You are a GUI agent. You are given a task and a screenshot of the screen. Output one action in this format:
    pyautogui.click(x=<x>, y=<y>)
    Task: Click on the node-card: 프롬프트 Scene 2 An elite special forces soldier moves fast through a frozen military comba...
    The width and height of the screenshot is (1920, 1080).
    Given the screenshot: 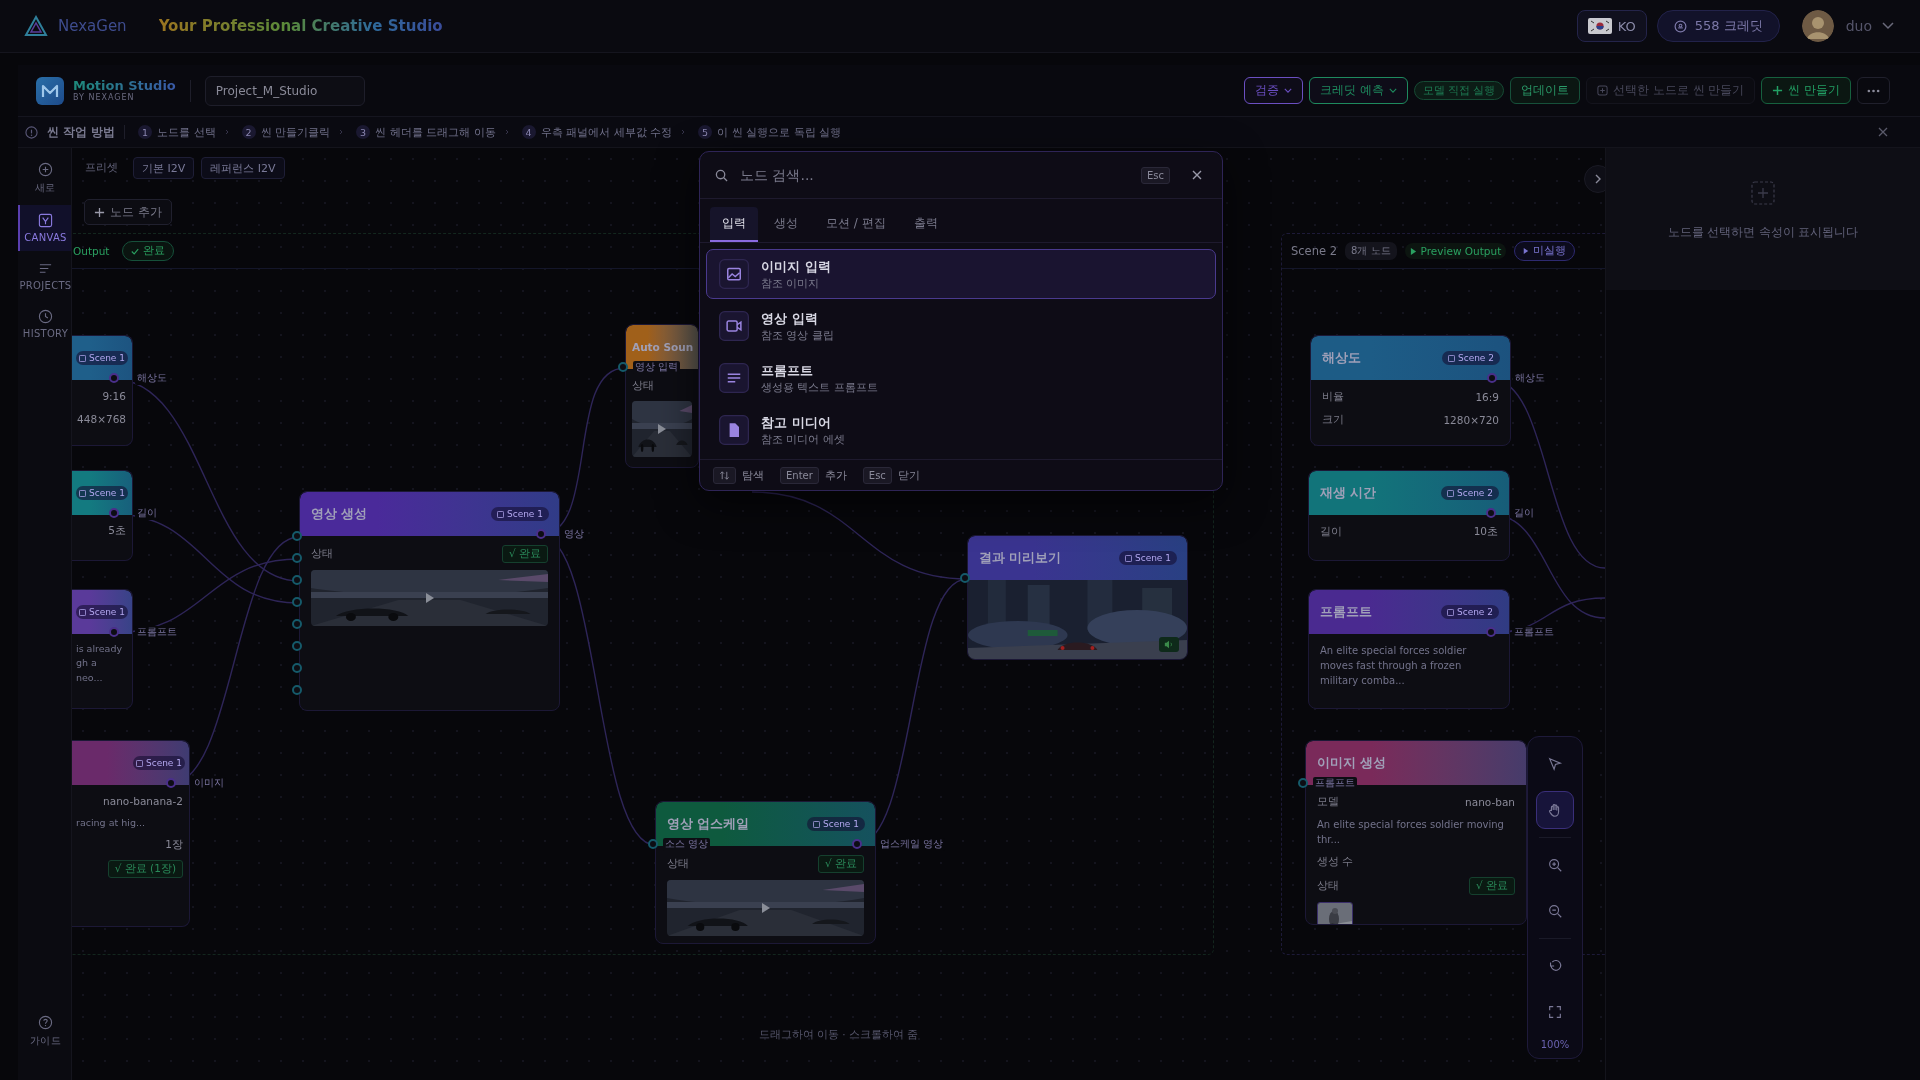 What is the action you would take?
    pyautogui.click(x=1409, y=649)
    